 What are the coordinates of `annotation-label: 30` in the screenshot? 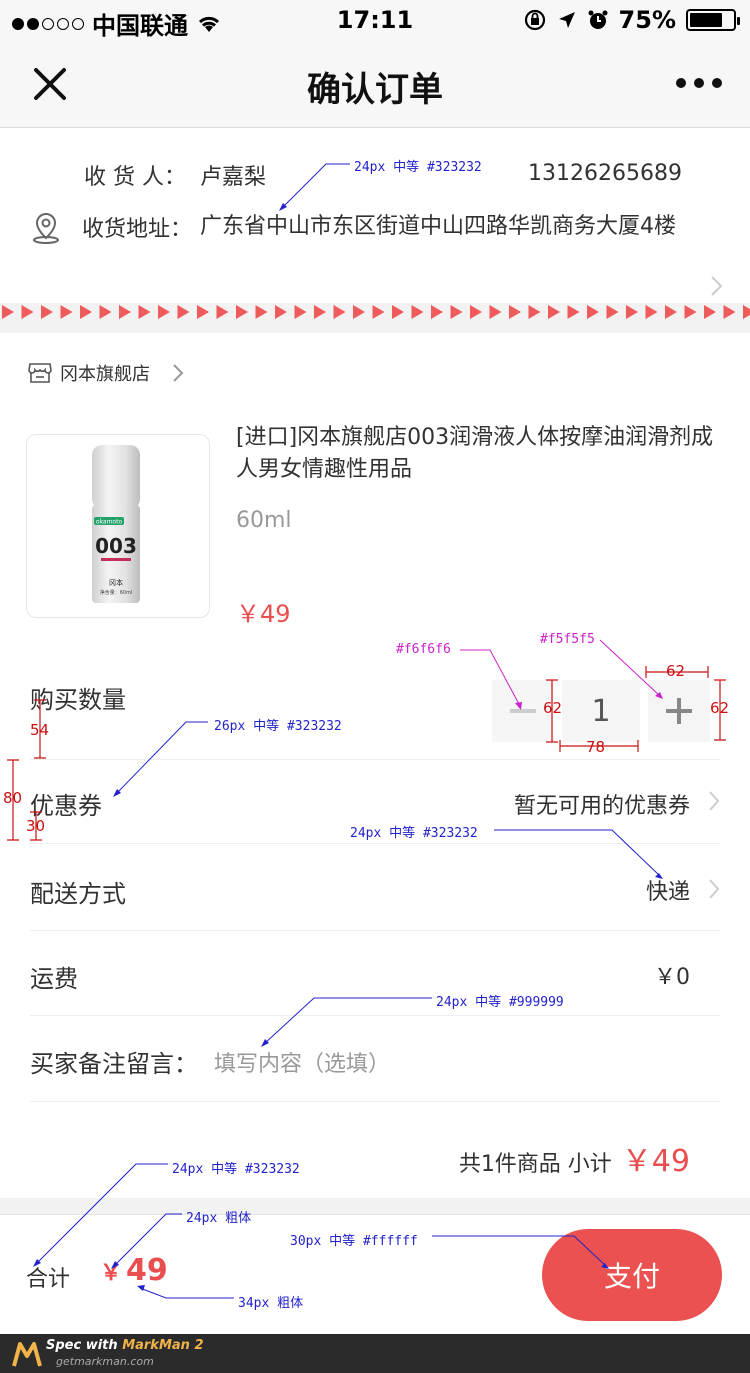 It's located at (36, 826).